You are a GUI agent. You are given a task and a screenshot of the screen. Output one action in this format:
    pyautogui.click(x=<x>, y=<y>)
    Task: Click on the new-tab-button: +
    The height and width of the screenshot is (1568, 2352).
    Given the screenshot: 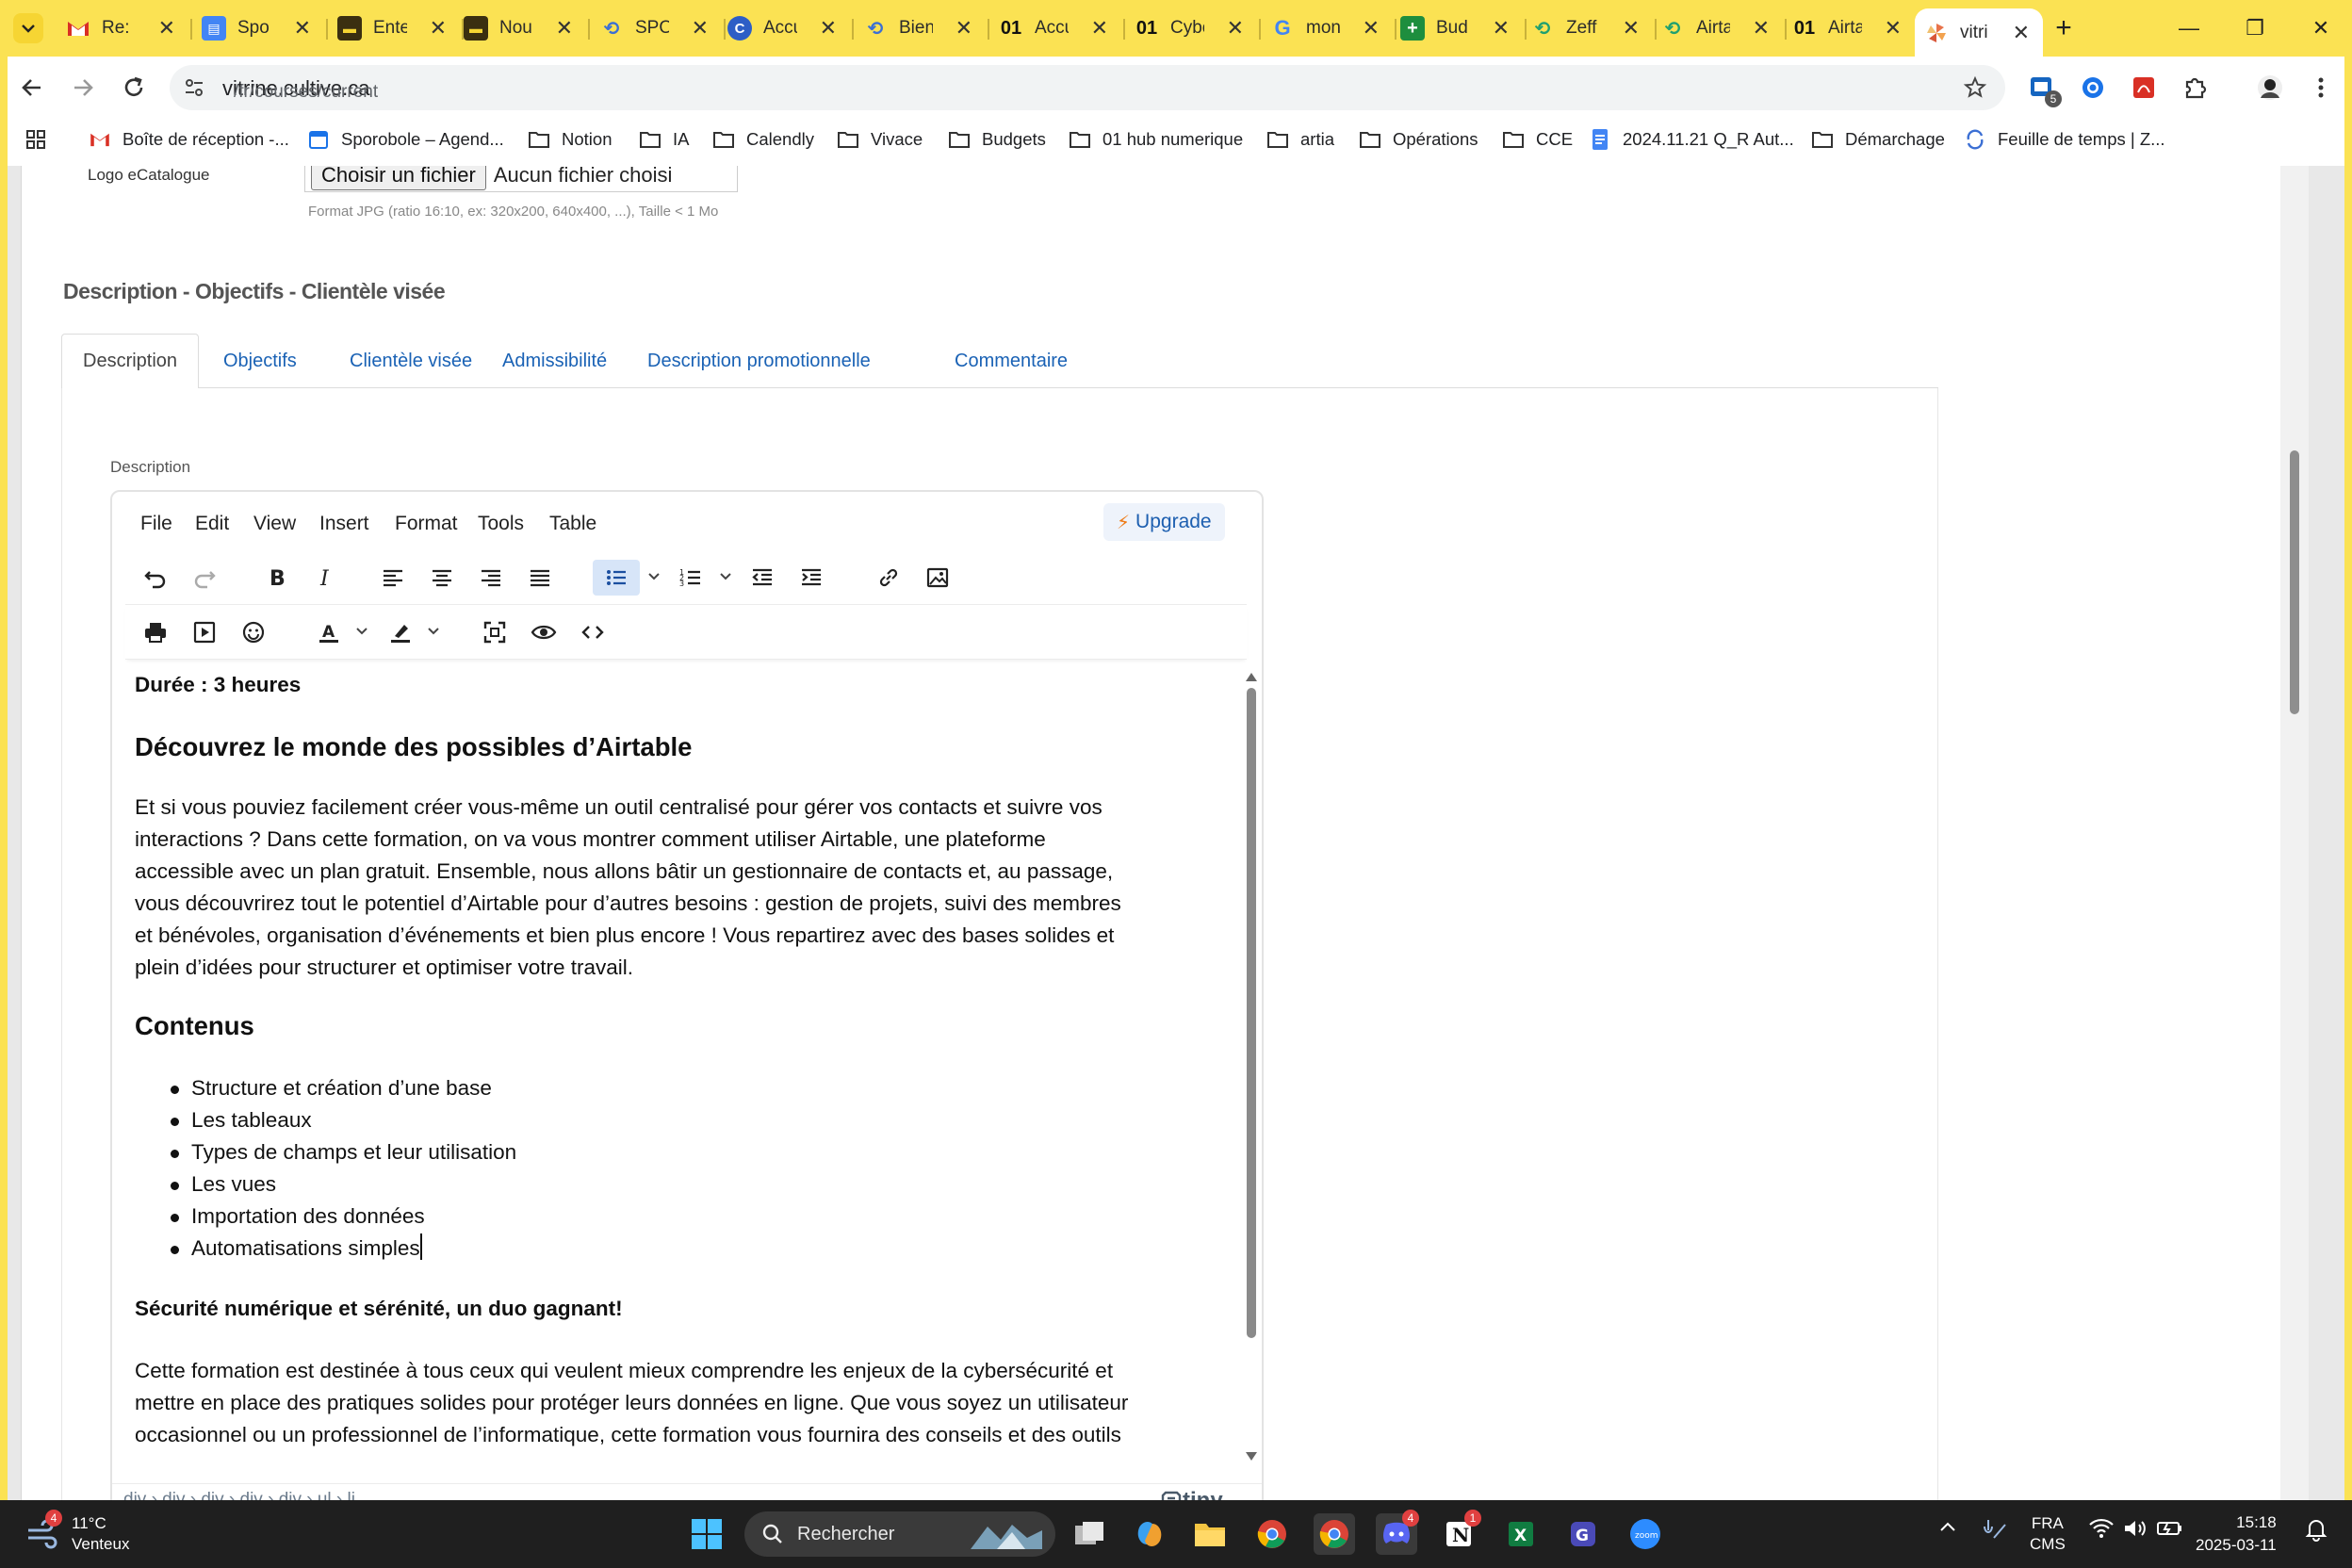 What is the action you would take?
    pyautogui.click(x=2064, y=28)
    